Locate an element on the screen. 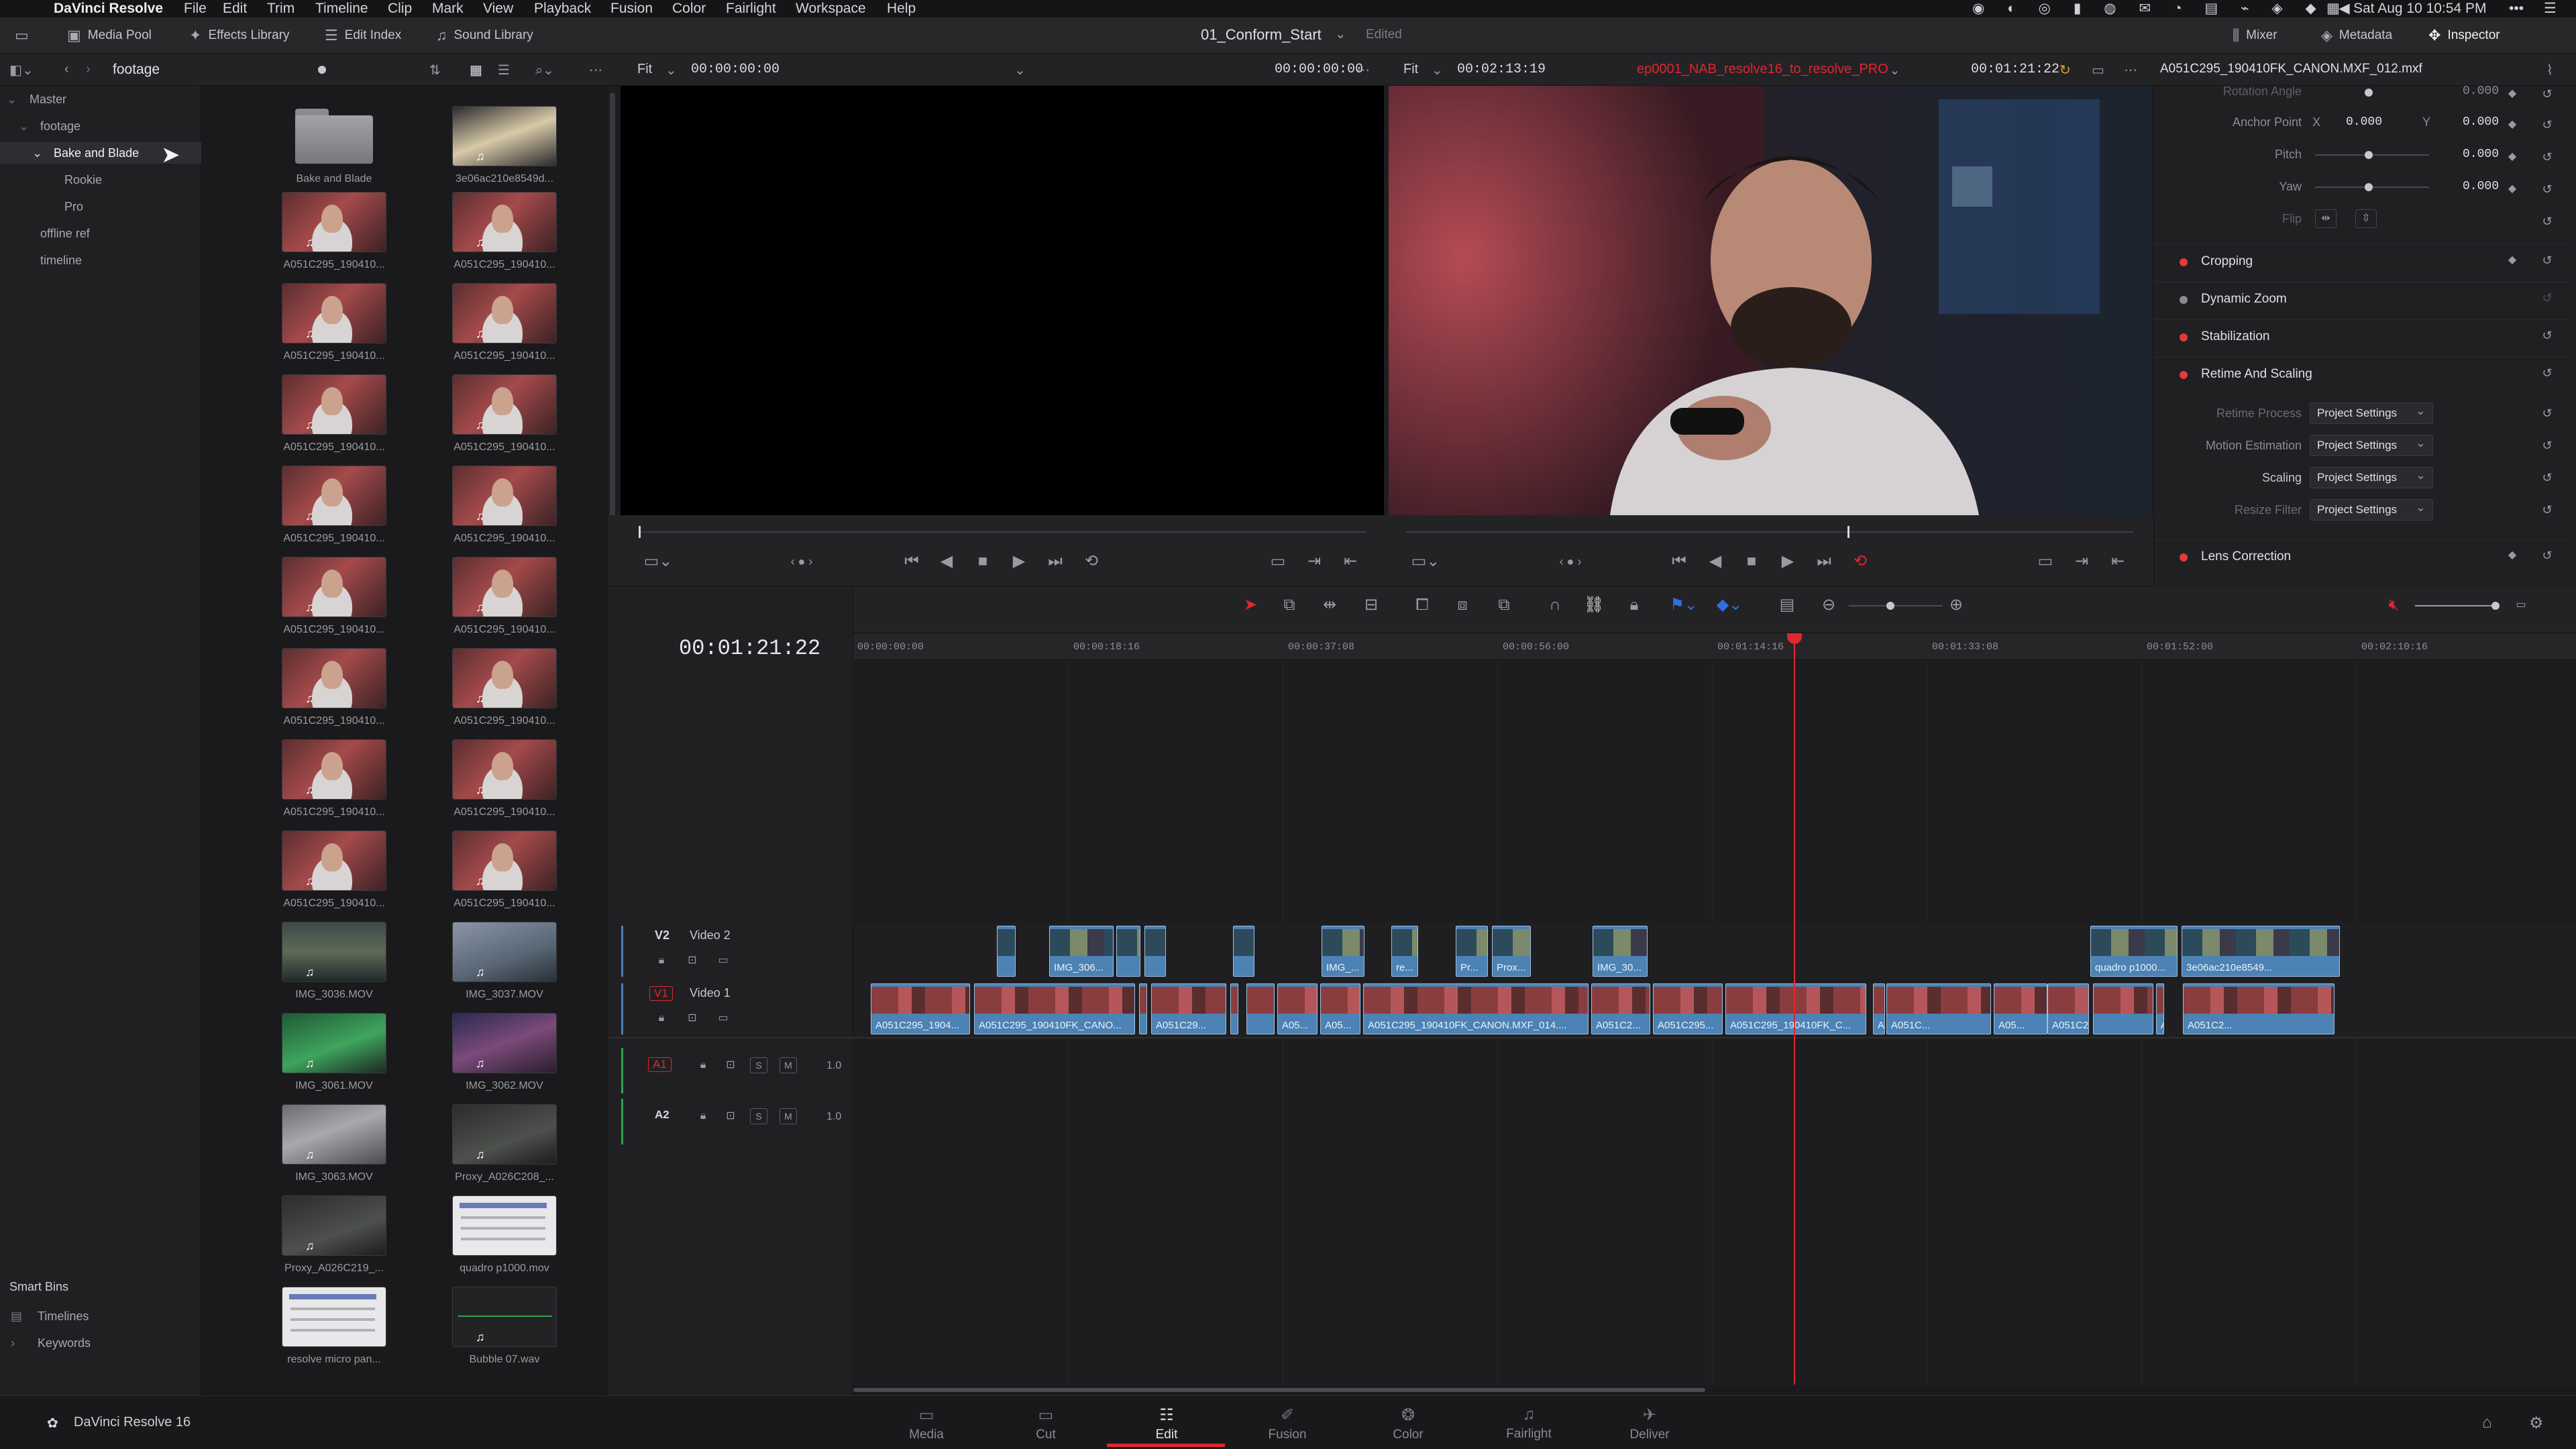  page-fusion: ✐ Fusion is located at coordinates (1287, 1423).